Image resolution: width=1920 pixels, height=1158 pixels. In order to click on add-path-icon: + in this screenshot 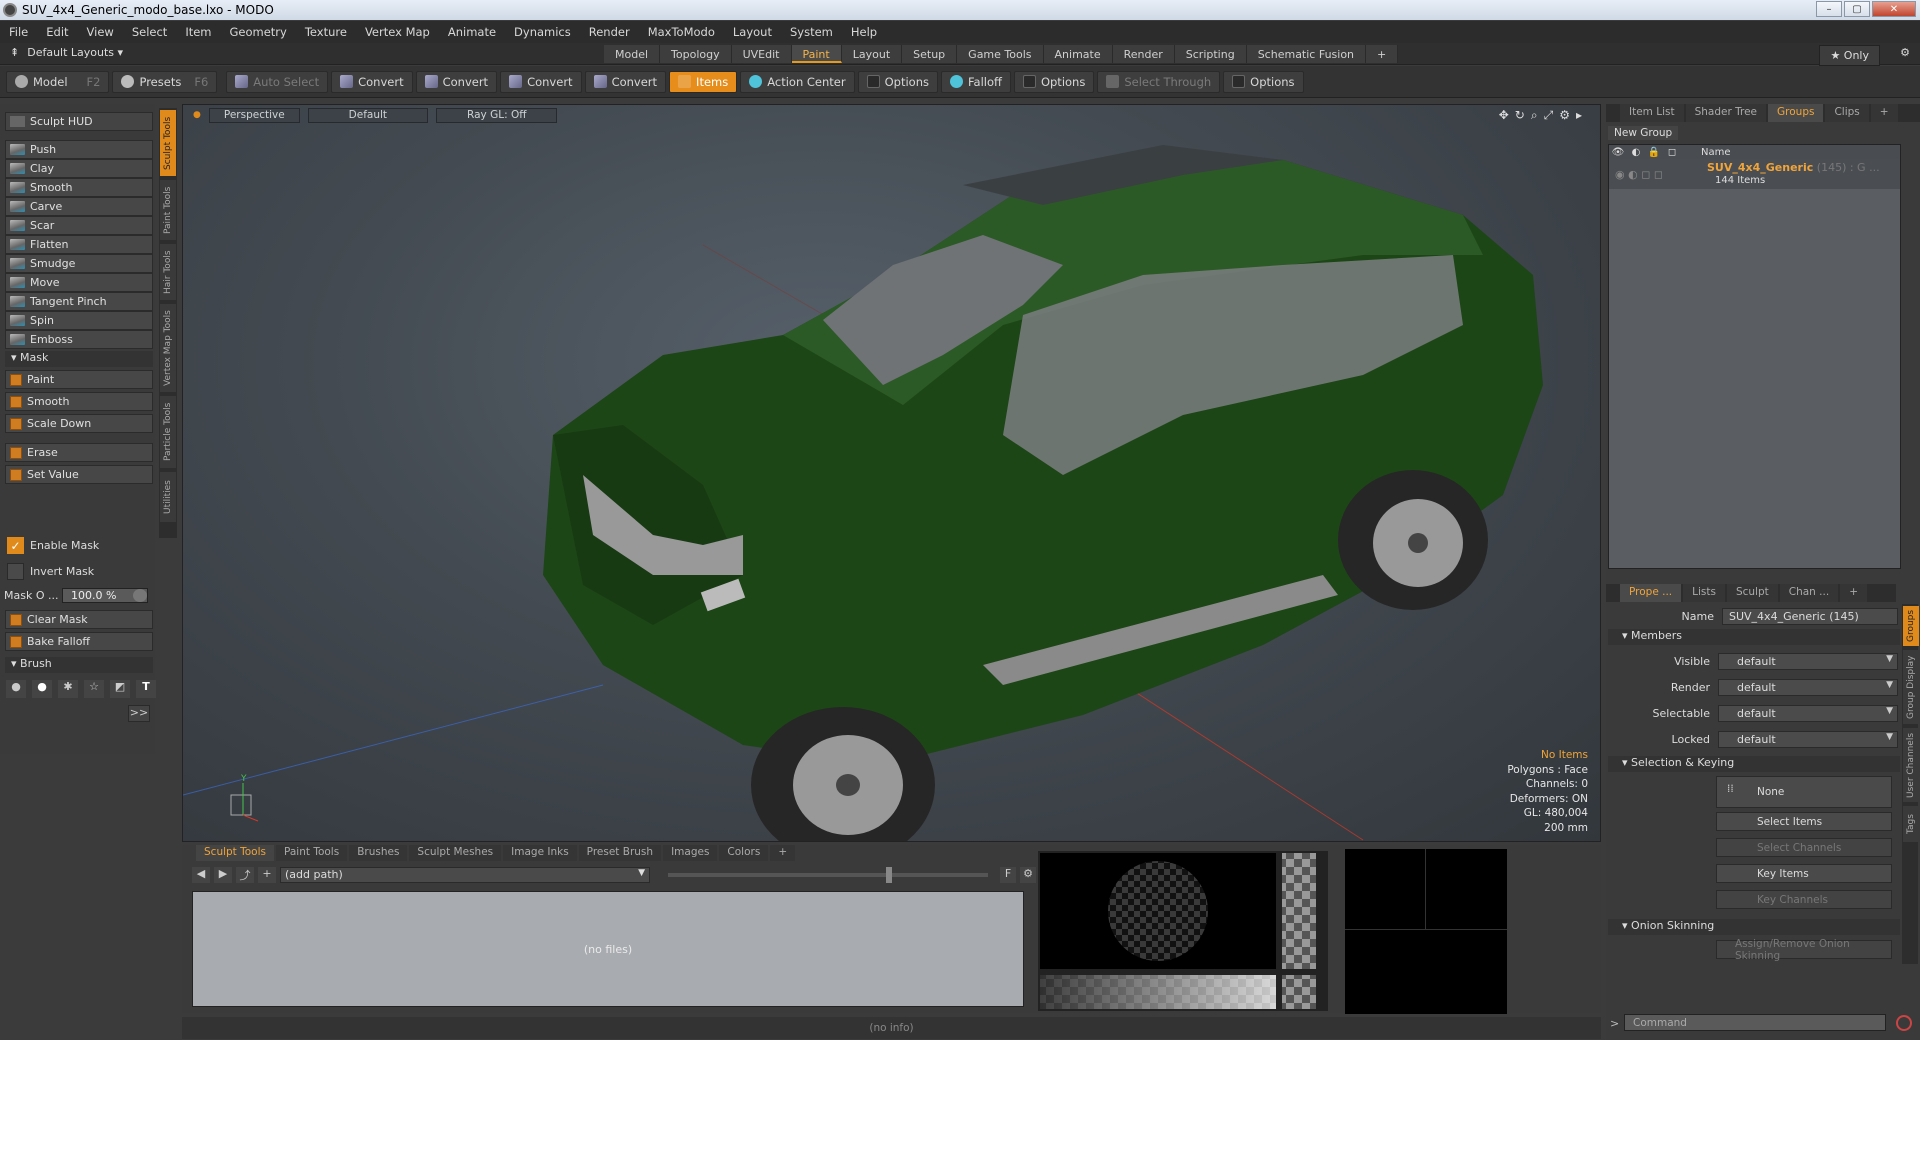, I will do `click(267, 875)`.